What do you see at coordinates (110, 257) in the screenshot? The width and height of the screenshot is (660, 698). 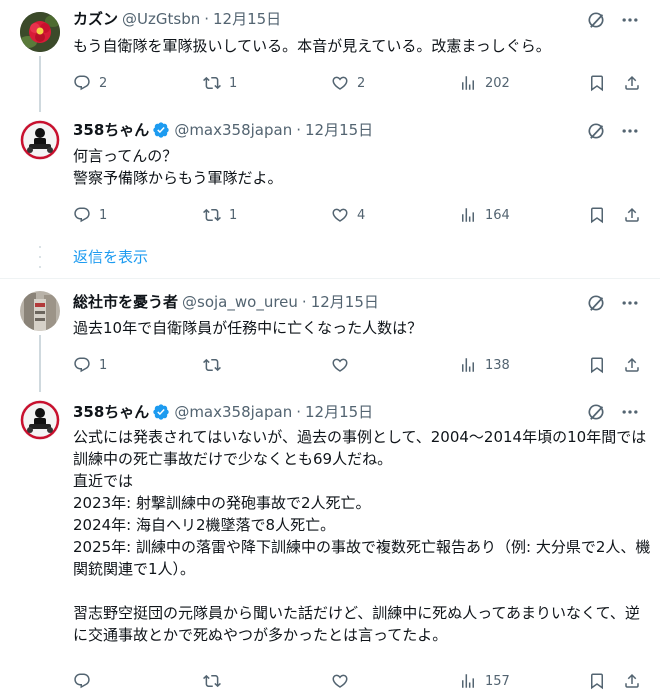 I see `show-replies-link: 返信を表示` at bounding box center [110, 257].